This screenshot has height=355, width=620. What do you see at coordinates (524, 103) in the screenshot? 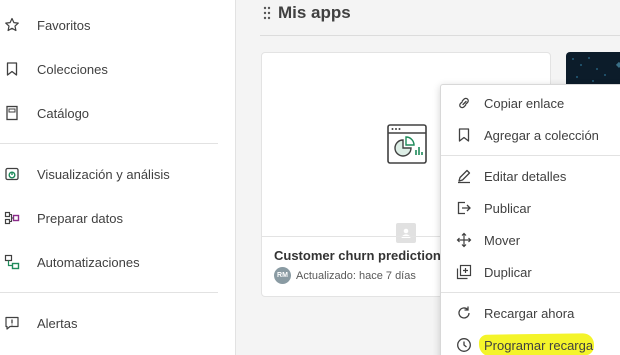
I see `menu-item-label: Copiar enlace` at bounding box center [524, 103].